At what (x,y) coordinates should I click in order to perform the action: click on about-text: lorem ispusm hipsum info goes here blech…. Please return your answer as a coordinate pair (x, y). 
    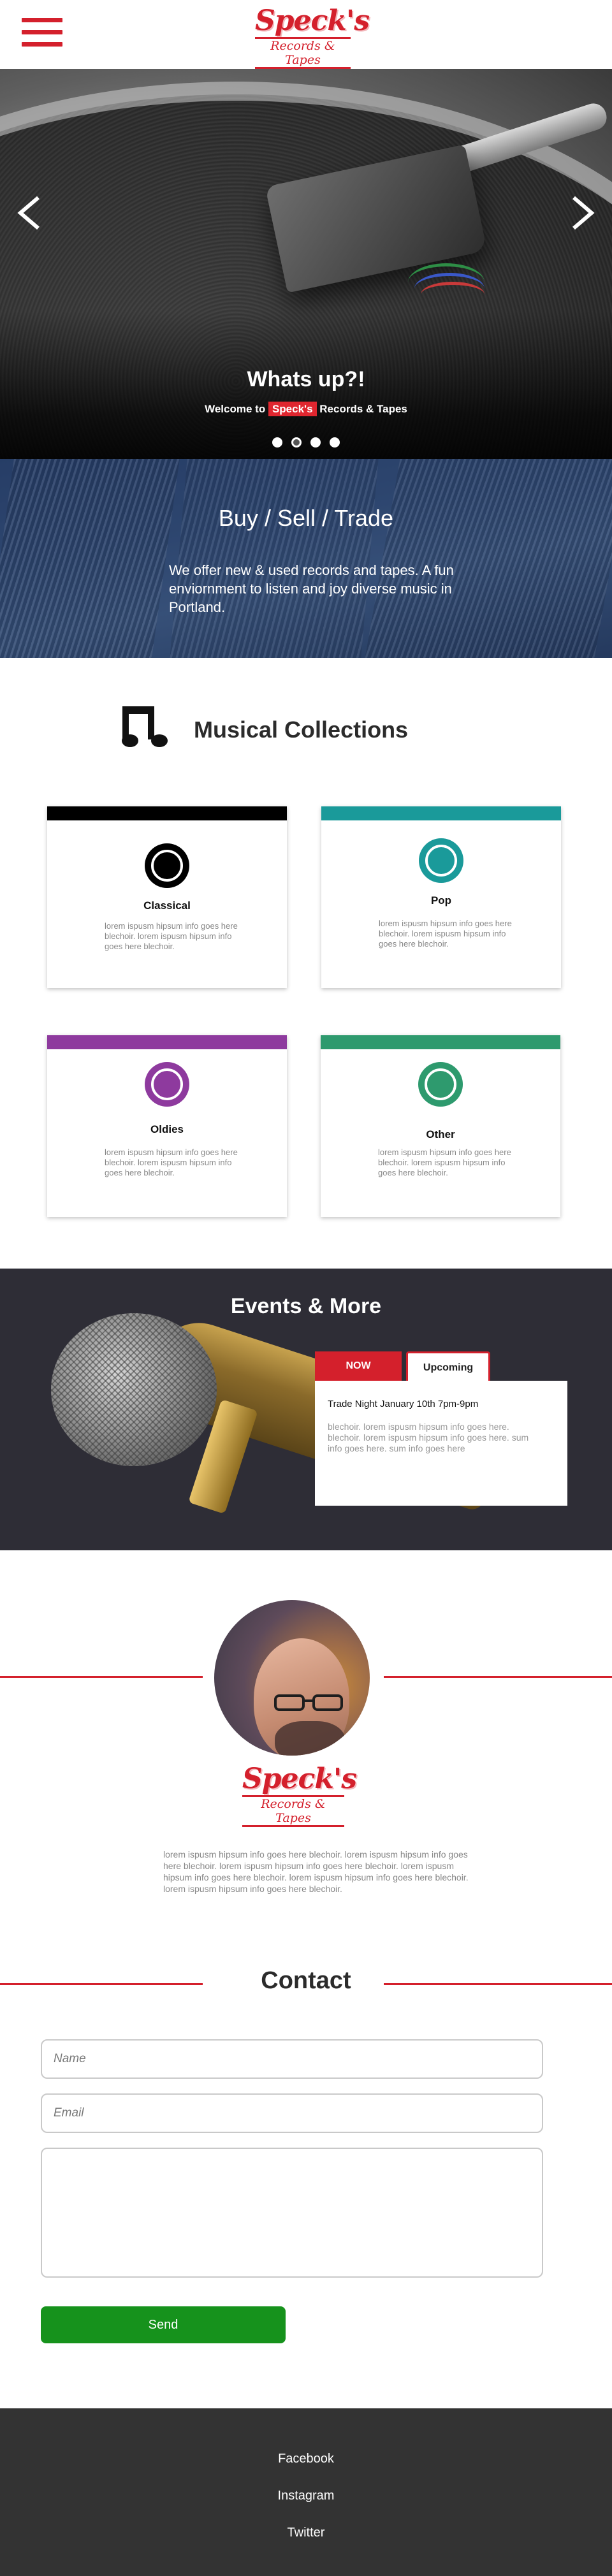
    Looking at the image, I should click on (316, 1871).